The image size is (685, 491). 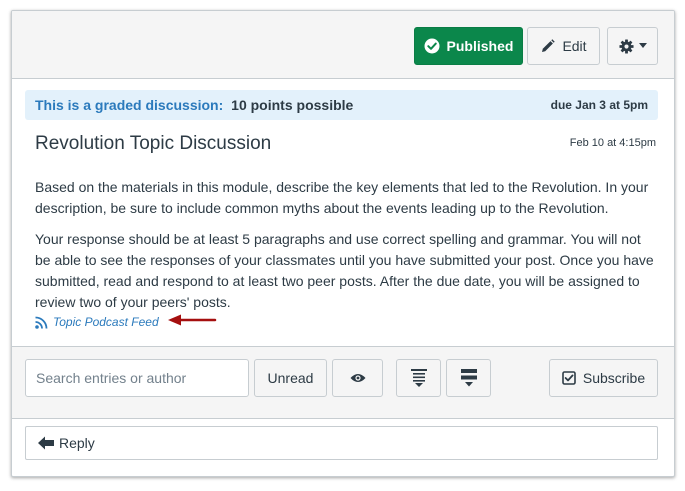 I want to click on discussion-filter-bar: Unread, so click(x=343, y=382).